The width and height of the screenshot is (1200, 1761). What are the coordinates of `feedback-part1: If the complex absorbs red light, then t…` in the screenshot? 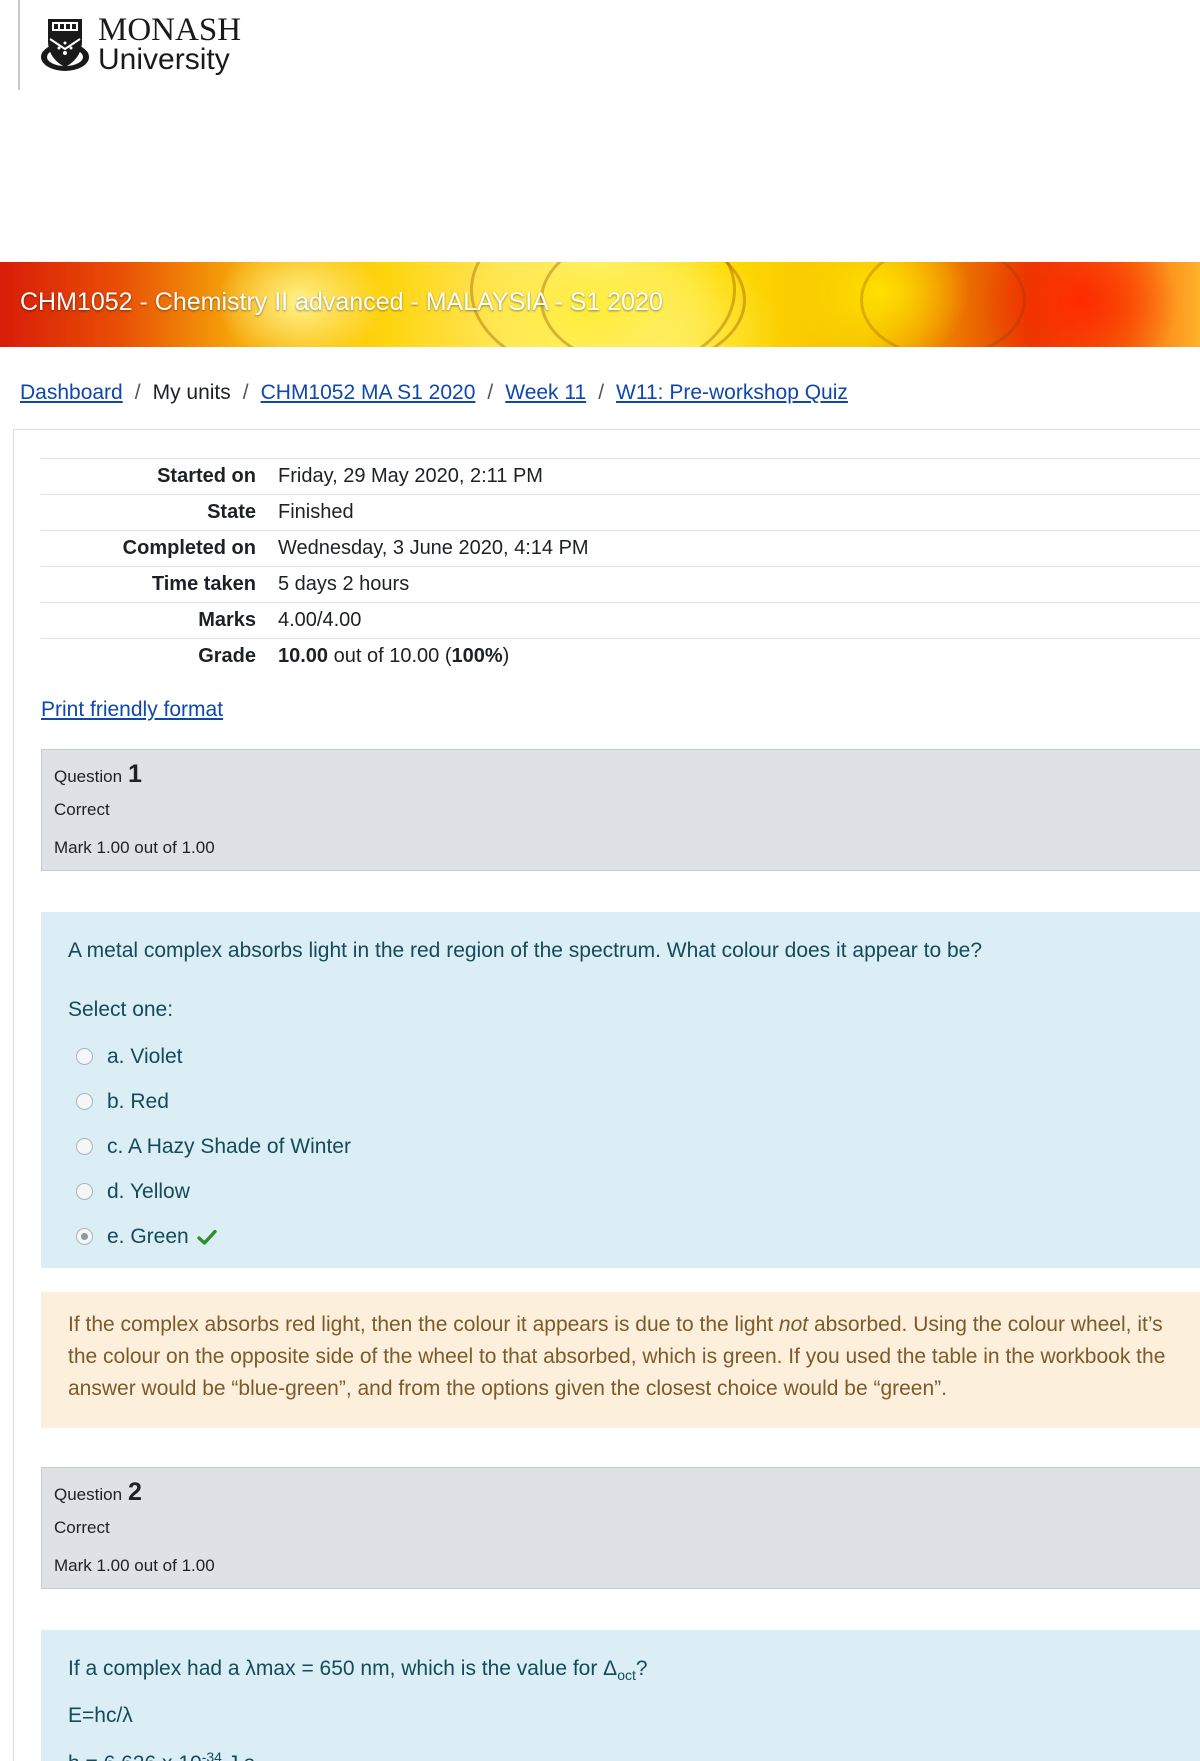 It's located at (423, 1324).